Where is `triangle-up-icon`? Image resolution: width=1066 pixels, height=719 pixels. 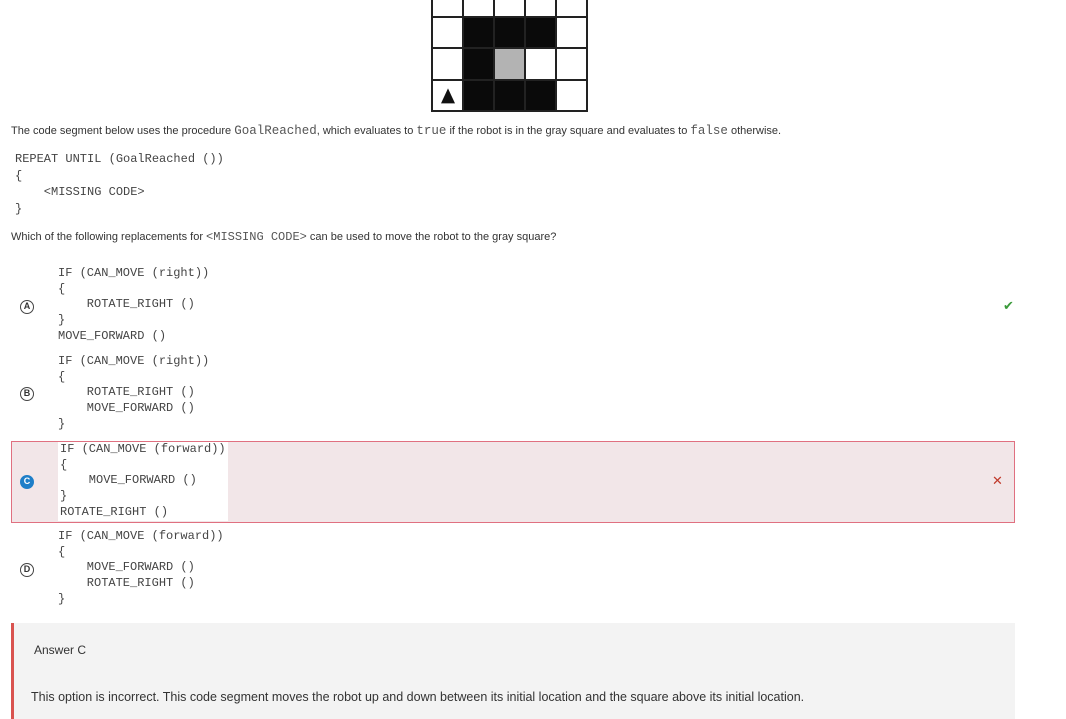 triangle-up-icon is located at coordinates (447, 96).